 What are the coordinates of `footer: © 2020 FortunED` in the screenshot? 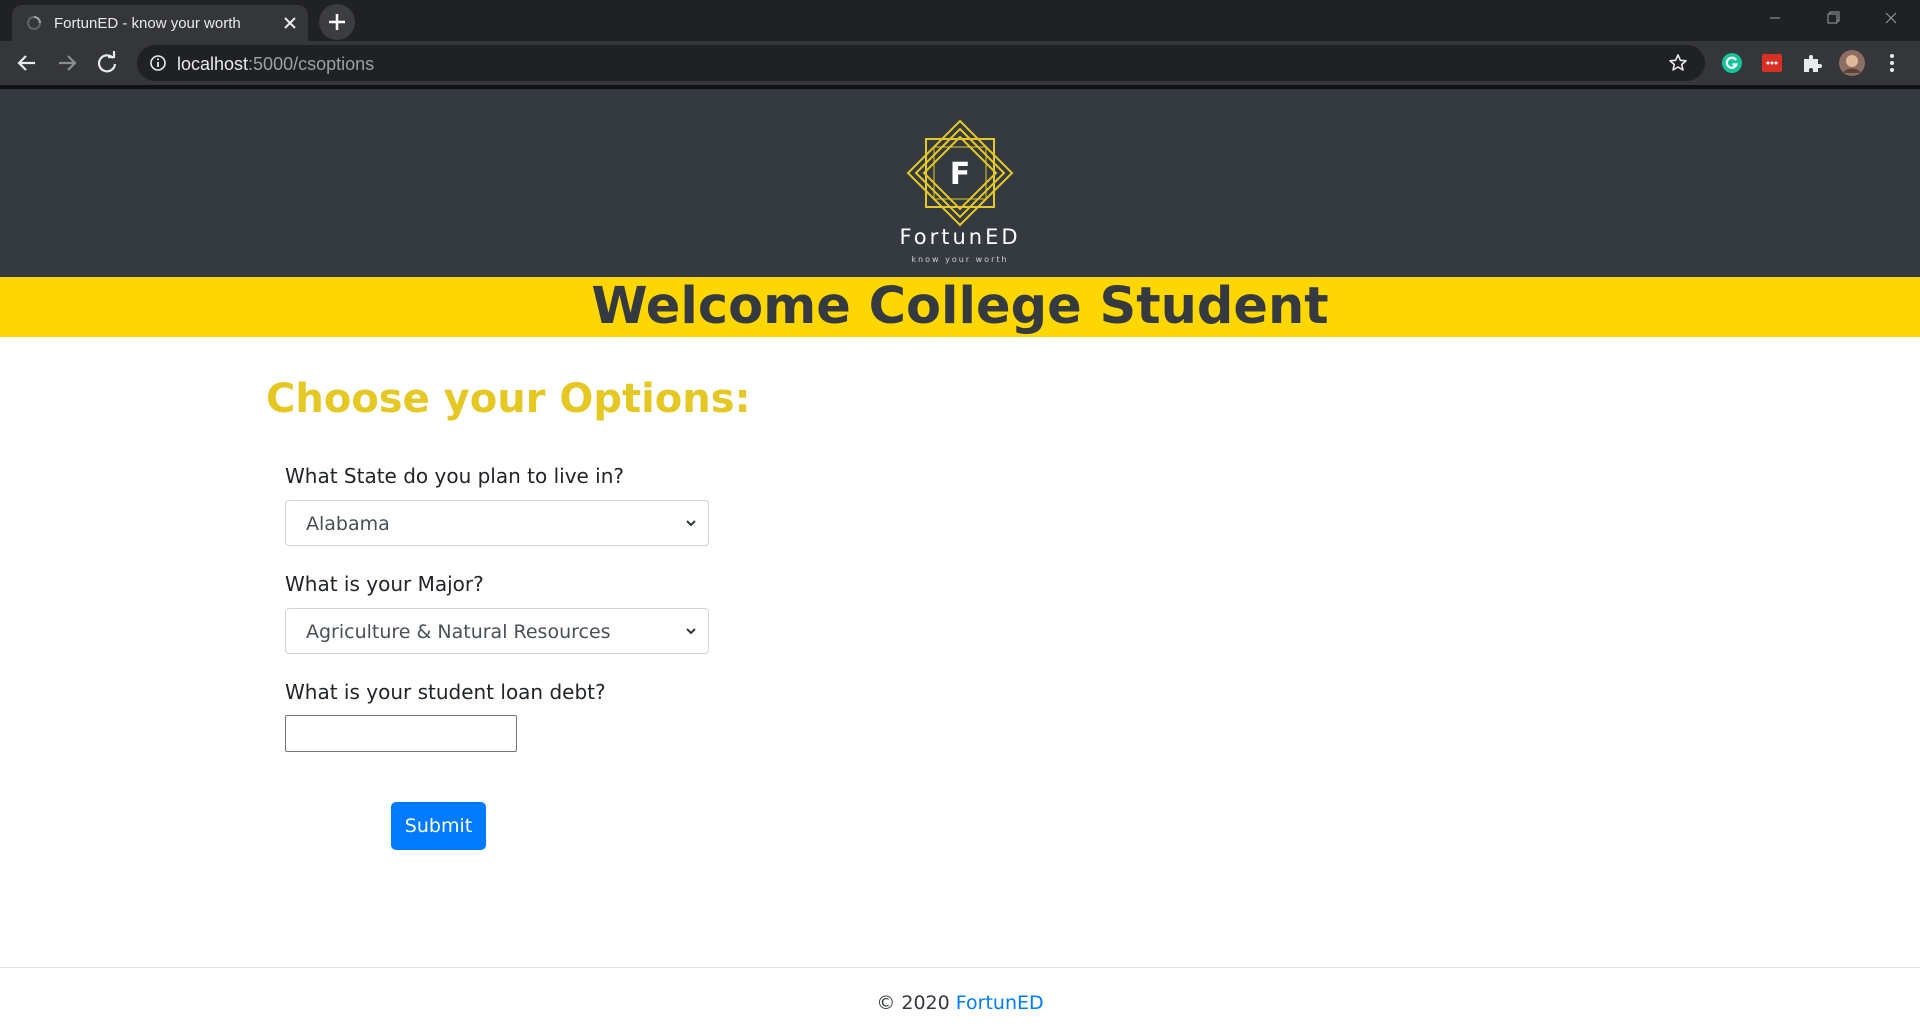 It's located at (960, 1003).